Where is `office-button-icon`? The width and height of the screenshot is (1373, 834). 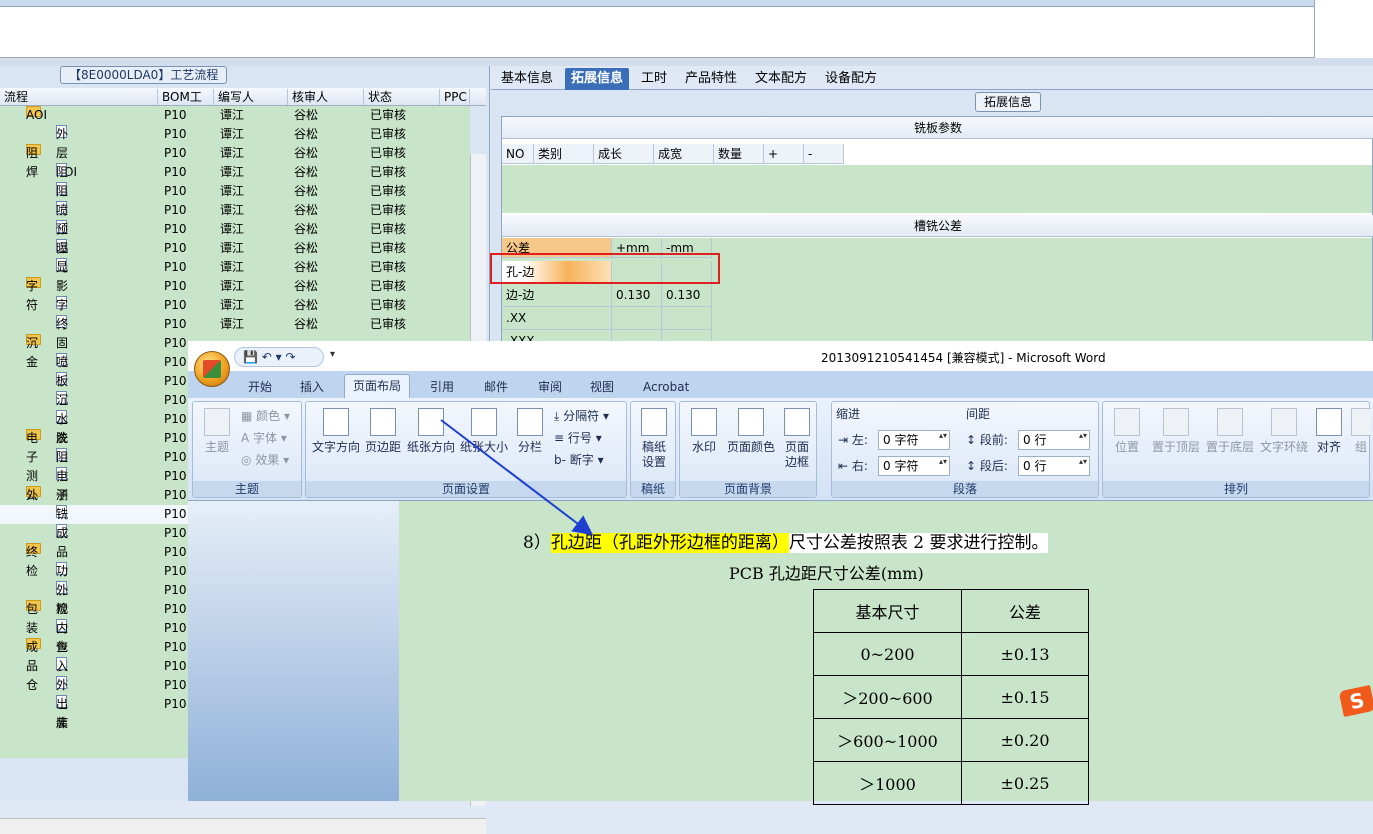
office-button-icon is located at coordinates (212, 369).